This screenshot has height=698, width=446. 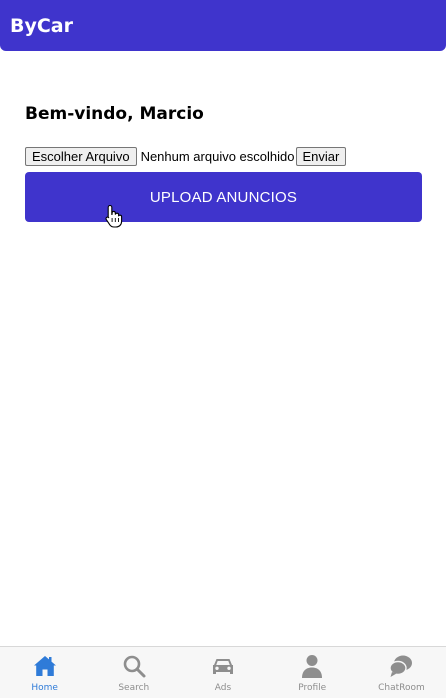 I want to click on hand-cursor-icon, so click(x=114, y=216).